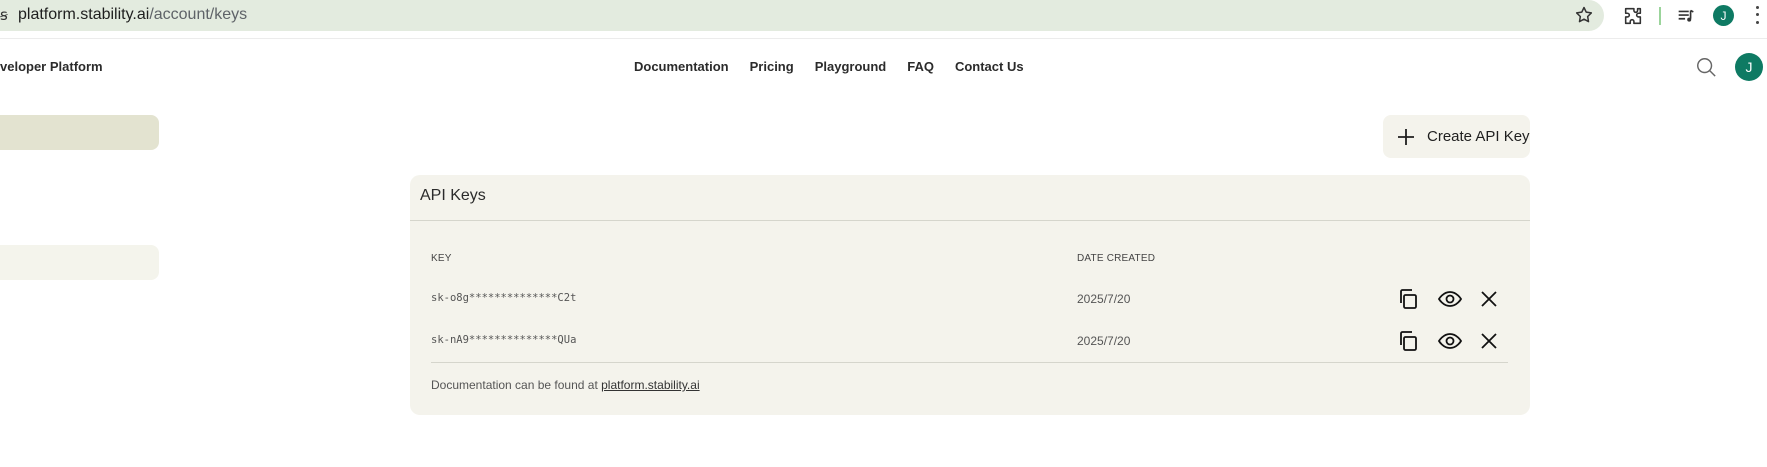 Image resolution: width=1767 pixels, height=467 pixels. I want to click on bookmark-star-icon, so click(1584, 15).